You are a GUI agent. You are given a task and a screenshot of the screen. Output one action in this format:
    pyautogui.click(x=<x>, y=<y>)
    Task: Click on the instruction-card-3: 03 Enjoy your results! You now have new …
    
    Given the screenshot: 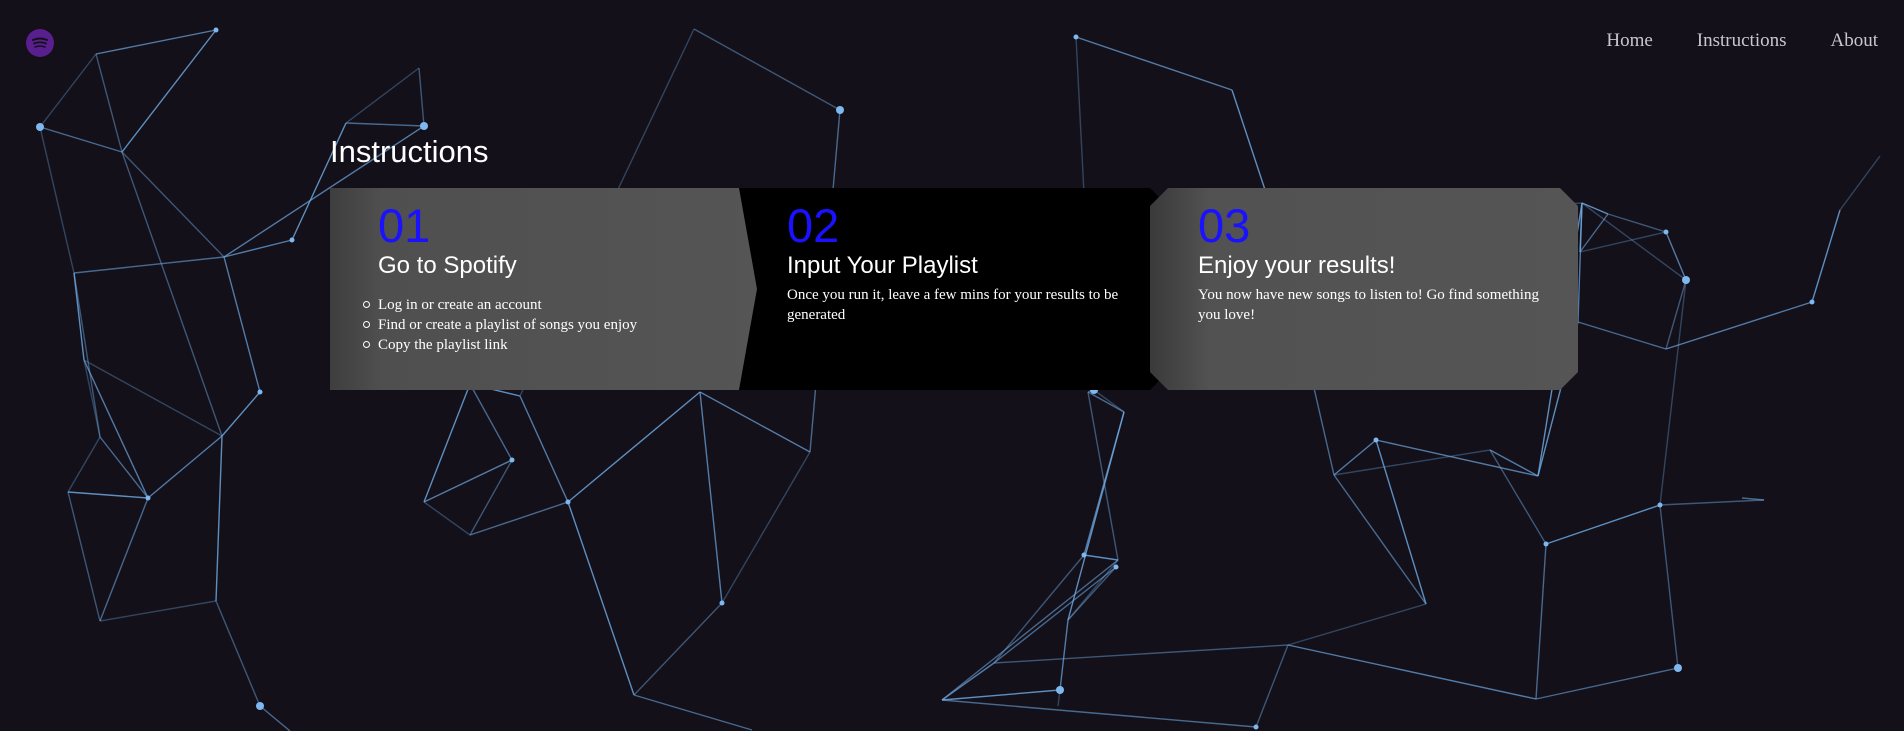 What is the action you would take?
    pyautogui.click(x=1364, y=289)
    